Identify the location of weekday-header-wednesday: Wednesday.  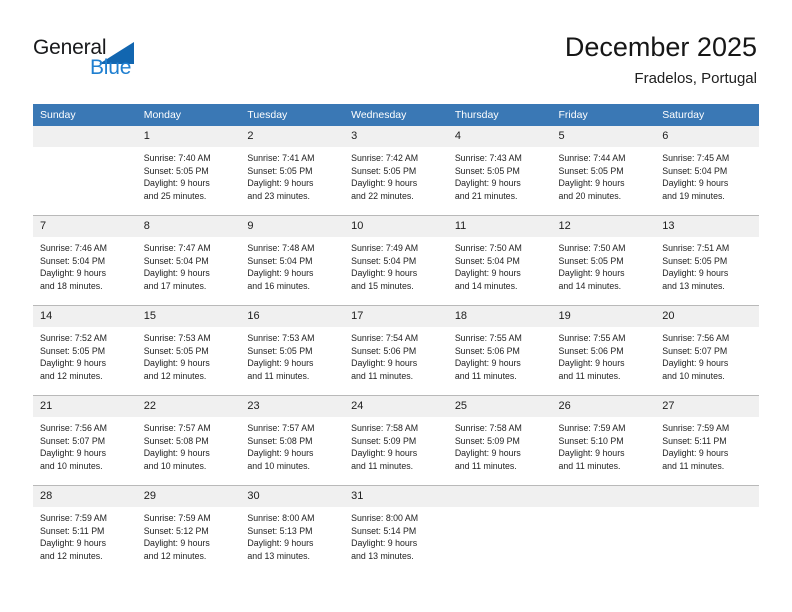
(396, 115).